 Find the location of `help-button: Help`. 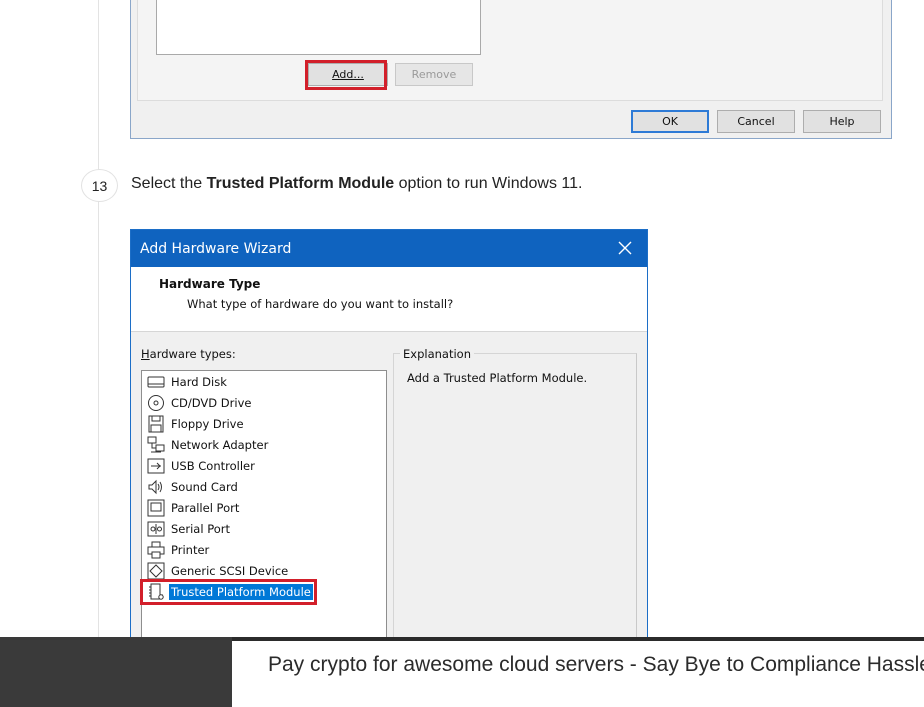

help-button: Help is located at coordinates (842, 121).